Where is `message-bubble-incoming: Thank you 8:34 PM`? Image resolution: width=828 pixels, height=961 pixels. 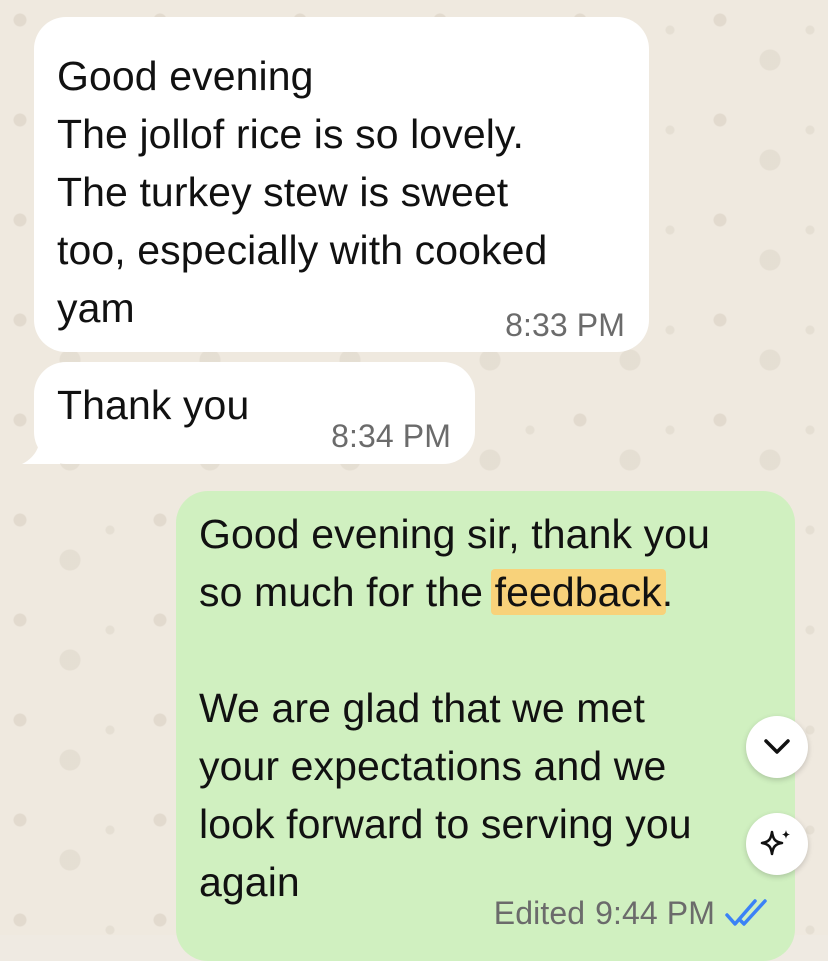 message-bubble-incoming: Thank you 8:34 PM is located at coordinates (254, 413).